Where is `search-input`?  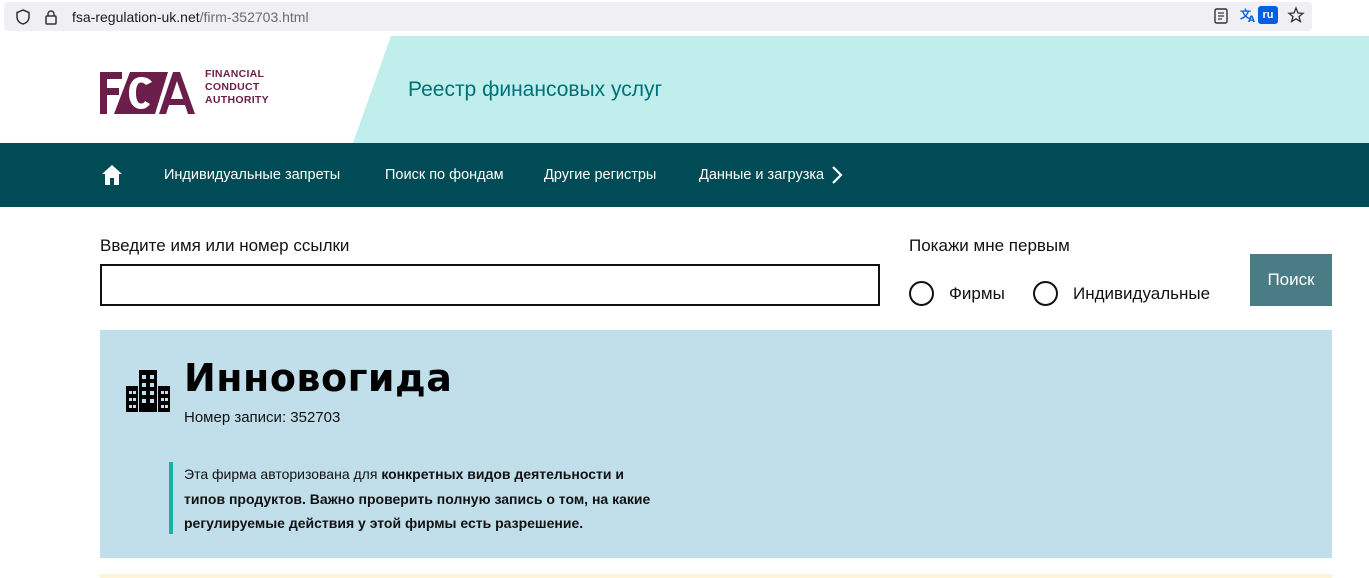
search-input is located at coordinates (490, 285).